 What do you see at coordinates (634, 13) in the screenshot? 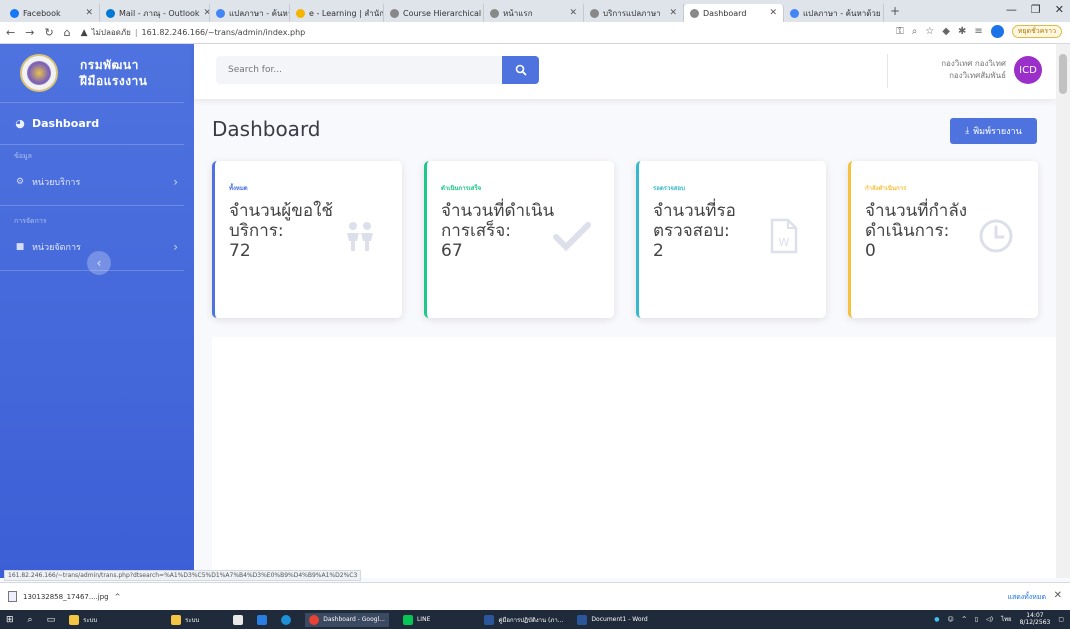
I see `browser-tab: บริการแปลภาษา ✕` at bounding box center [634, 13].